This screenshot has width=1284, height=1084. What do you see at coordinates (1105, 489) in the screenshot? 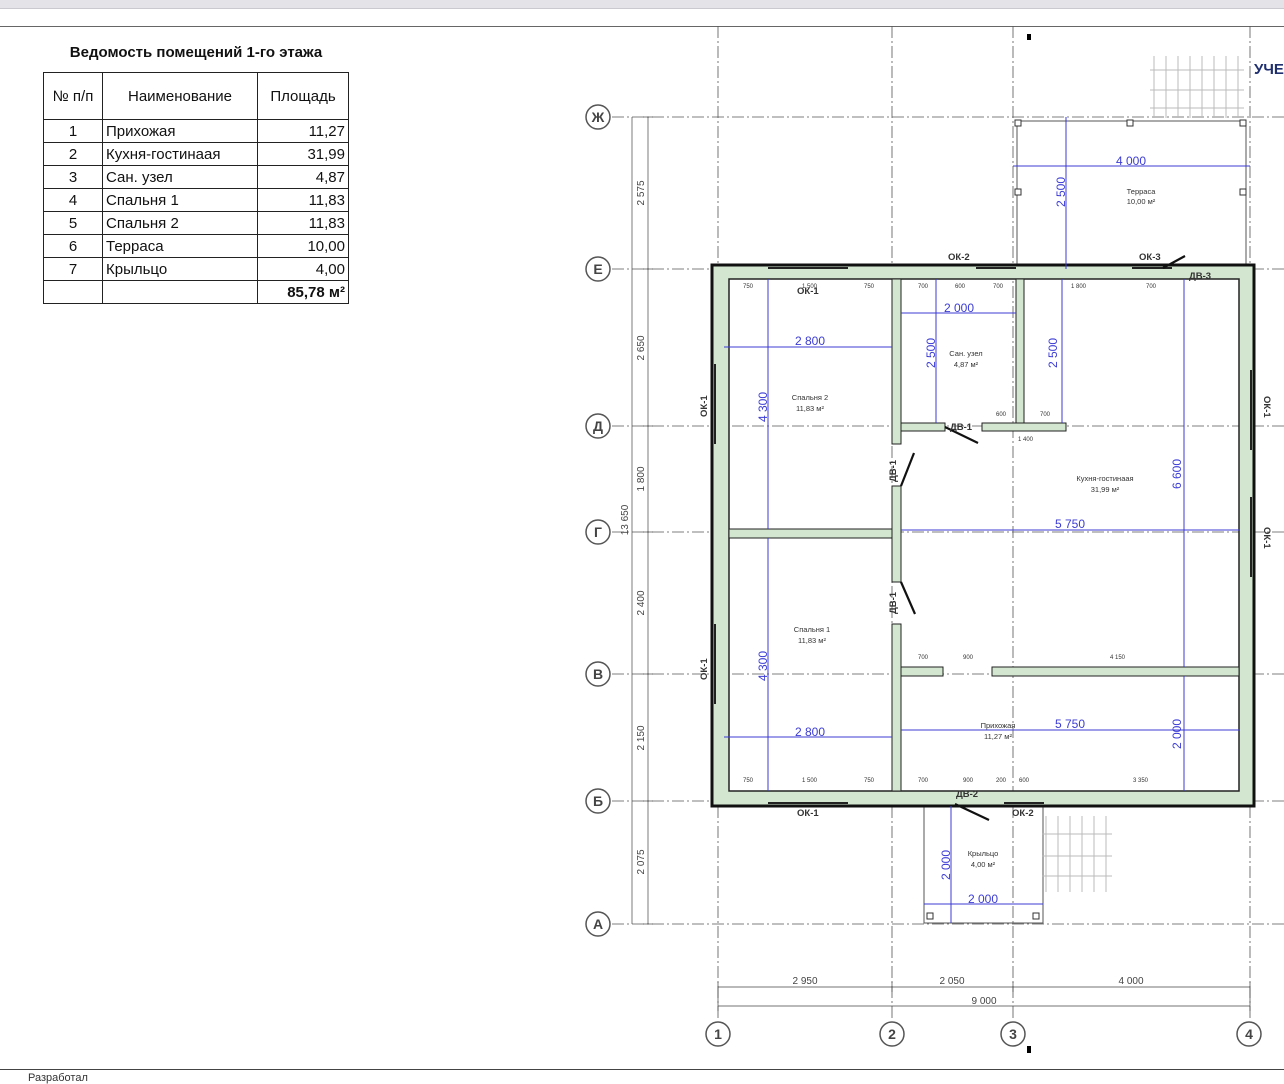
I see `room-kitchen-area: 31,99 м²` at bounding box center [1105, 489].